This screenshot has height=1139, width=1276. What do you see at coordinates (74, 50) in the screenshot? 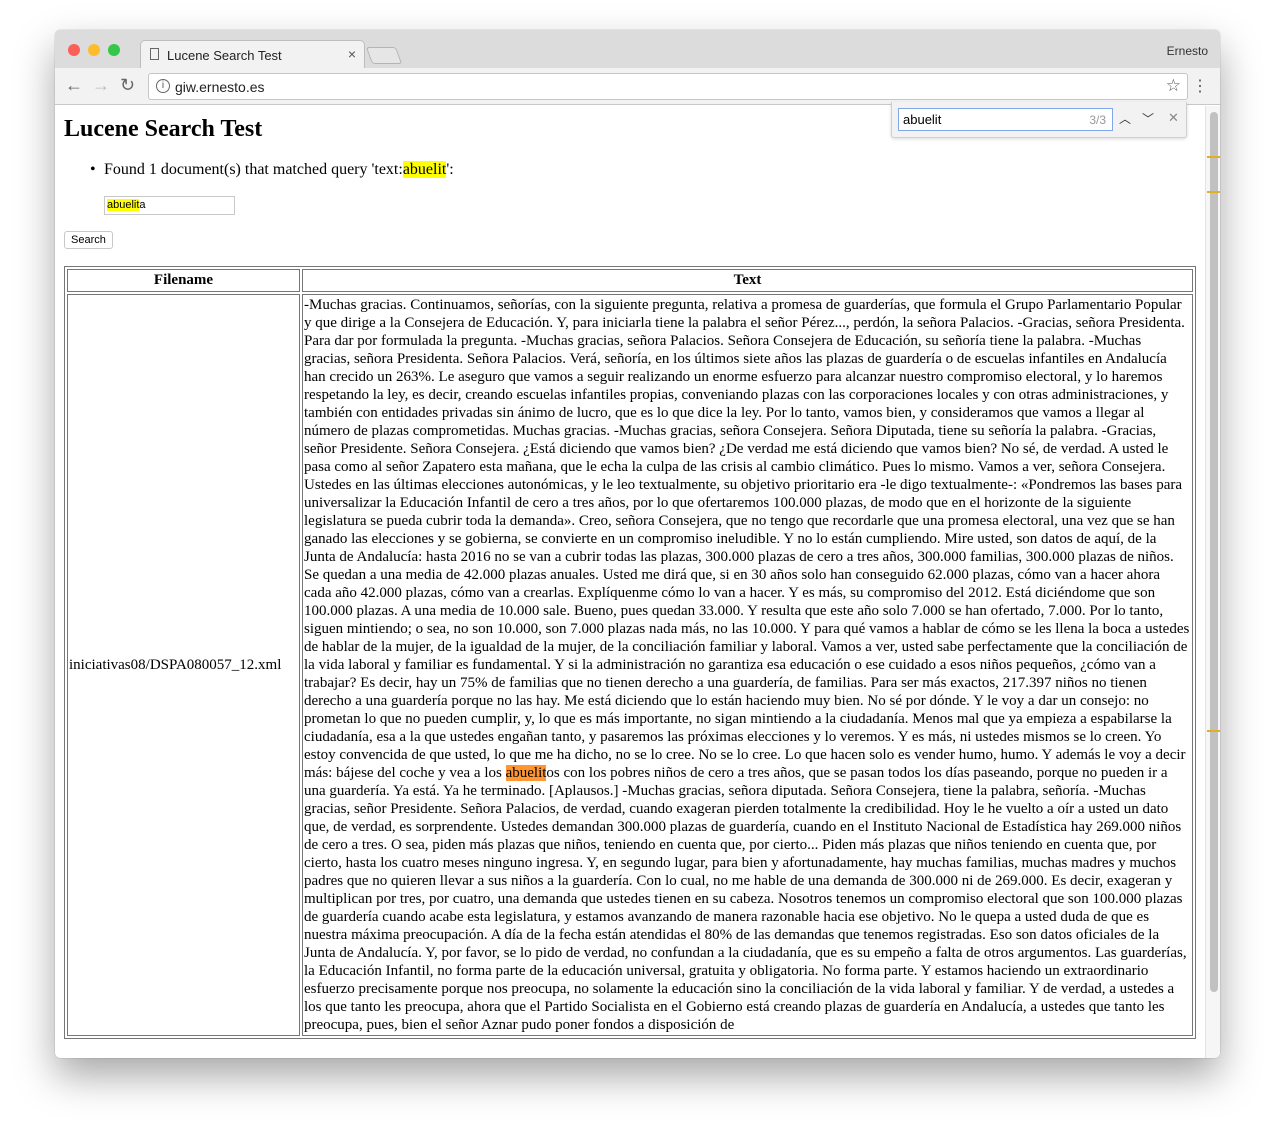
I see `close-window-button` at bounding box center [74, 50].